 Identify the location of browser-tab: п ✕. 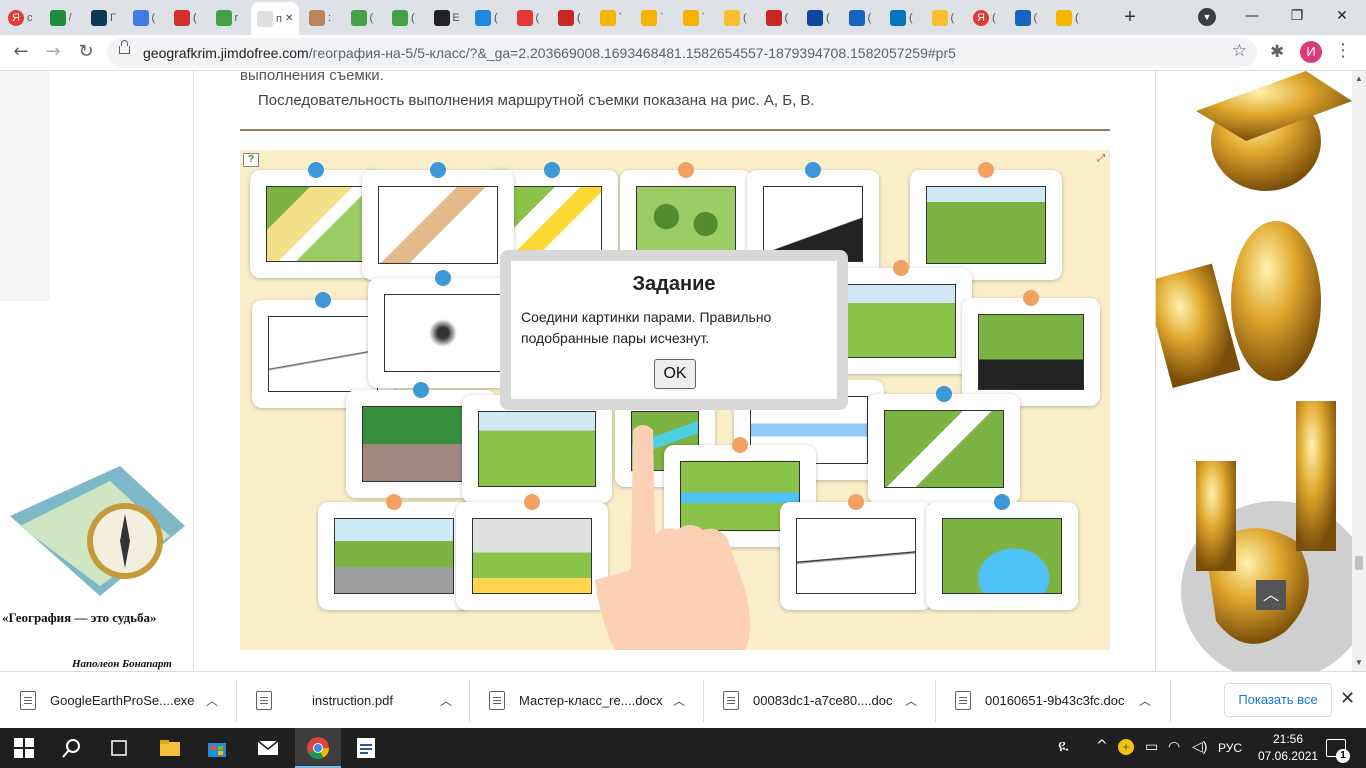
(275, 18).